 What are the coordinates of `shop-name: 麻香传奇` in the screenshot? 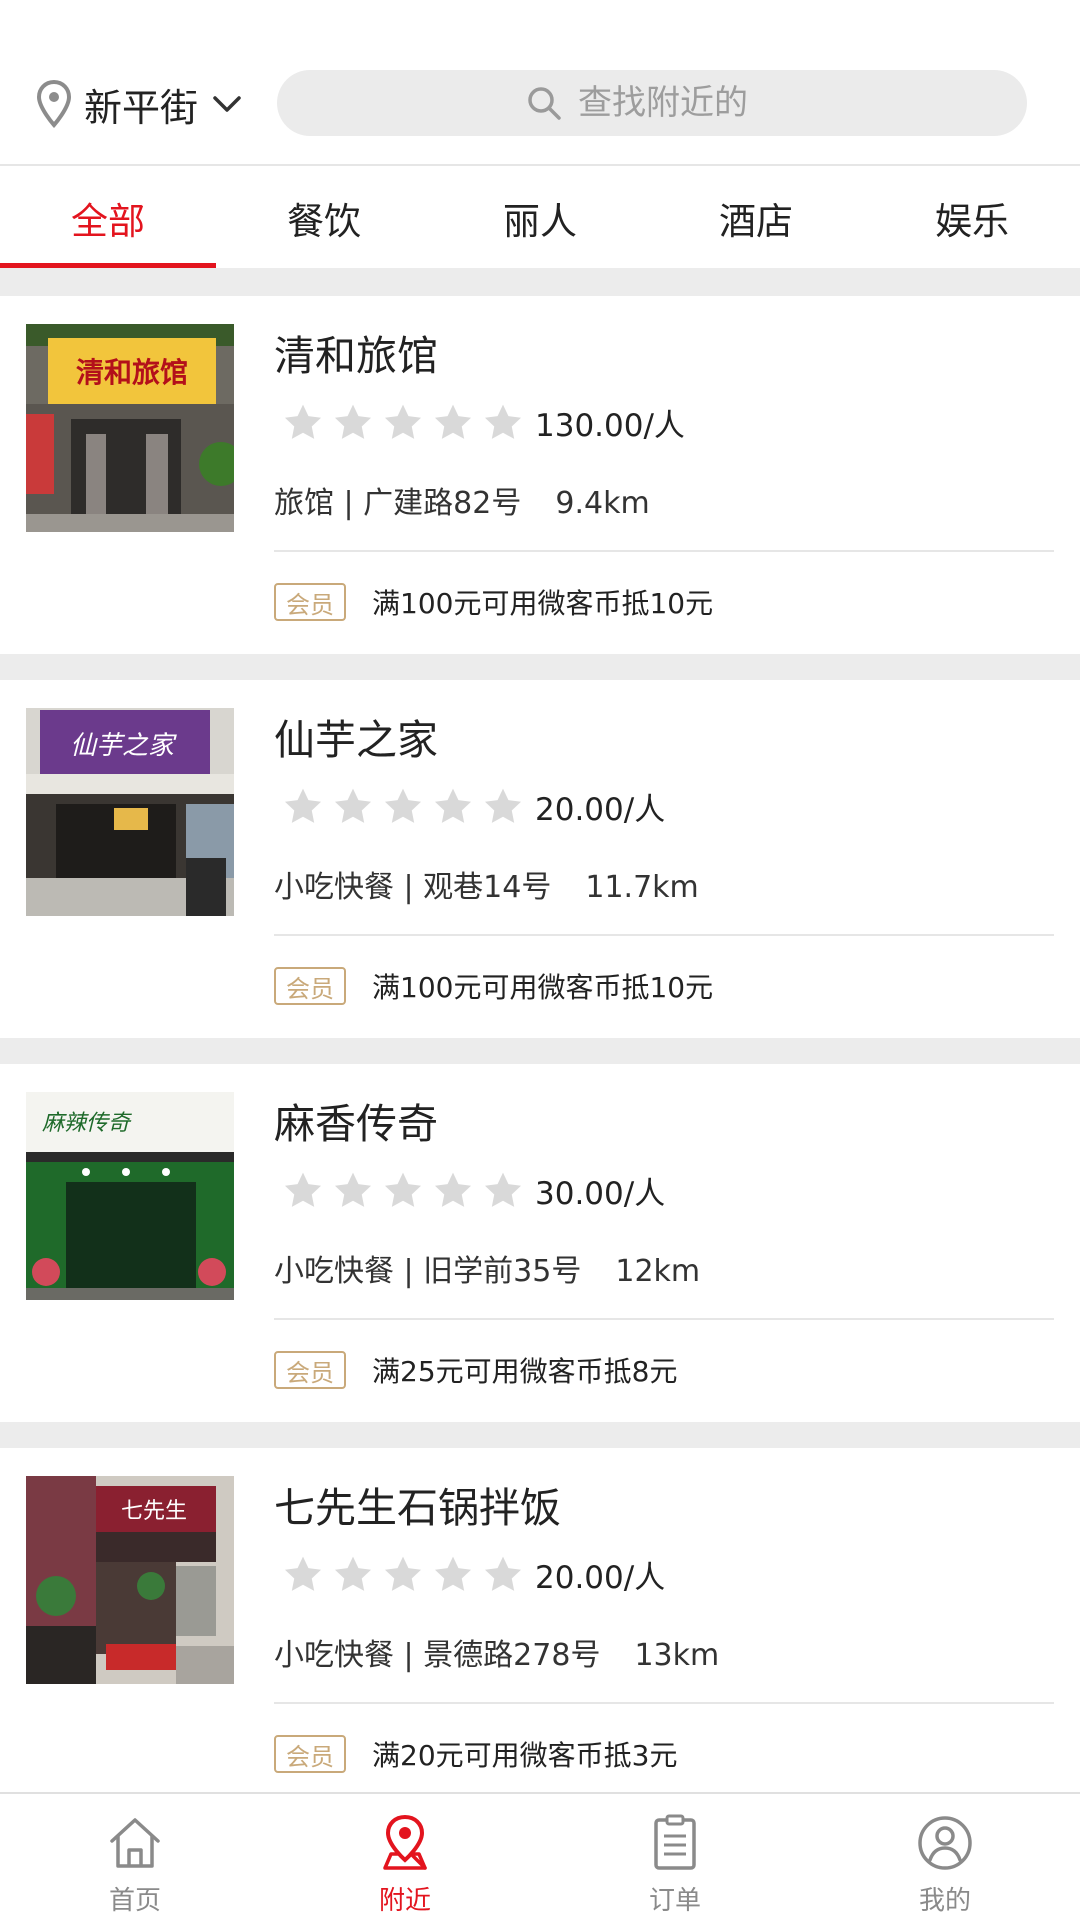 It's located at (356, 1124).